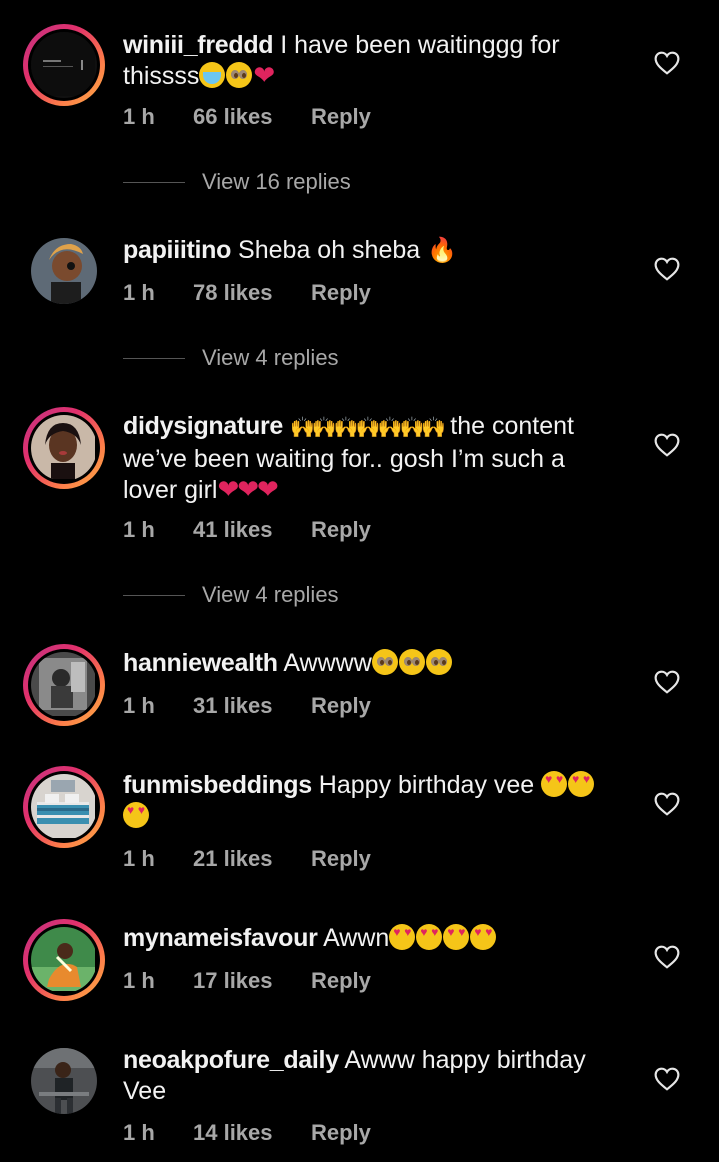  I want to click on comment-body: Happy birthday vee, so click(426, 785).